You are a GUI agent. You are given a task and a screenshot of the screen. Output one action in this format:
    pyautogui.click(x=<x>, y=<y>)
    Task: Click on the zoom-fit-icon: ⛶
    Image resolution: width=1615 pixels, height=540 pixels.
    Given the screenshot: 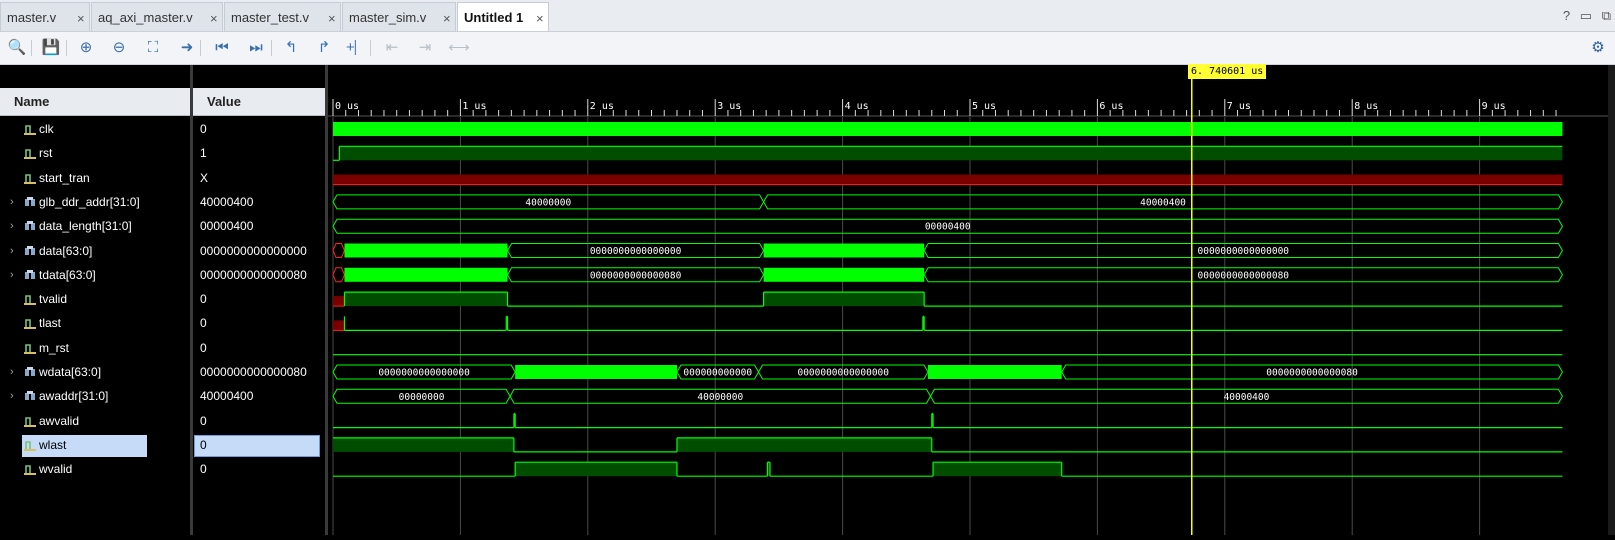 What is the action you would take?
    pyautogui.click(x=153, y=48)
    